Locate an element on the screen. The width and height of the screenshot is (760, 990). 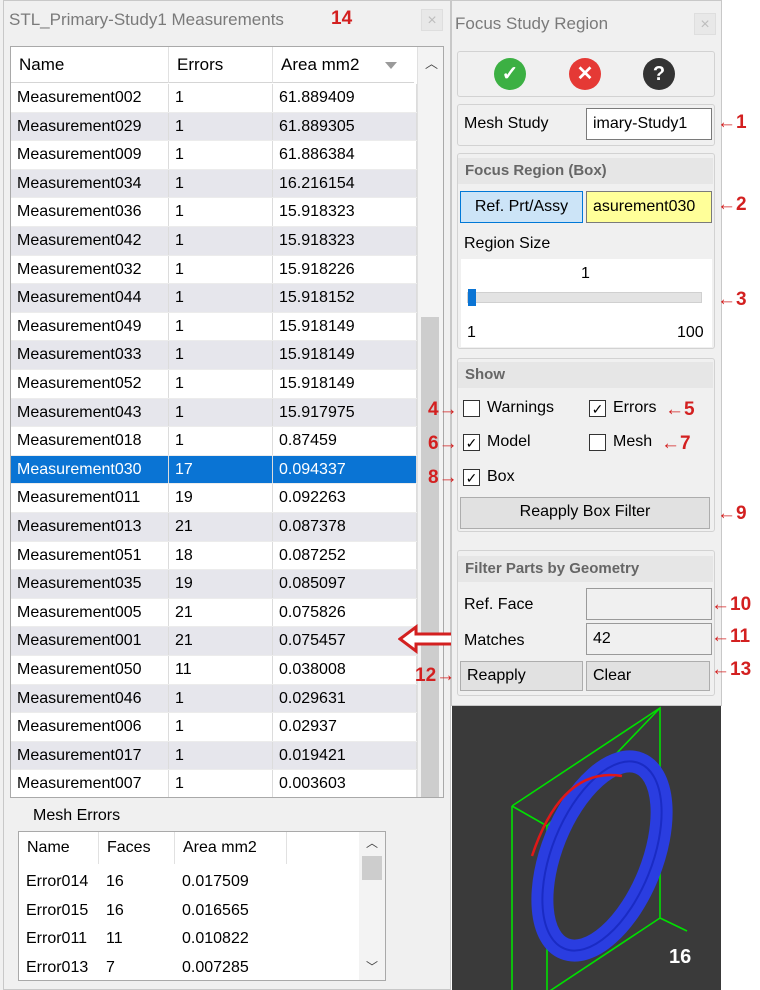
table-row: Measurement042 1 15.918323 is located at coordinates (214, 241).